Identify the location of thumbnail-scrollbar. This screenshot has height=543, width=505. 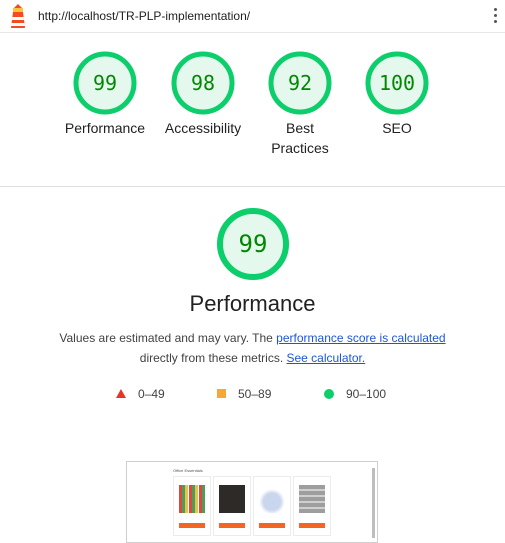
(373, 503).